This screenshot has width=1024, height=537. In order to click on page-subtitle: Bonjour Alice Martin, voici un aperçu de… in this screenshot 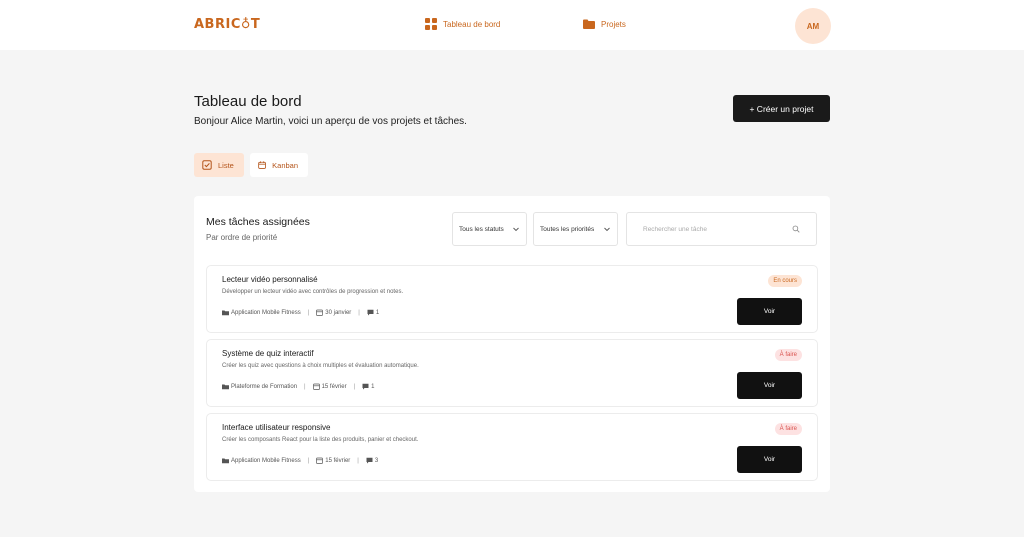, I will do `click(330, 121)`.